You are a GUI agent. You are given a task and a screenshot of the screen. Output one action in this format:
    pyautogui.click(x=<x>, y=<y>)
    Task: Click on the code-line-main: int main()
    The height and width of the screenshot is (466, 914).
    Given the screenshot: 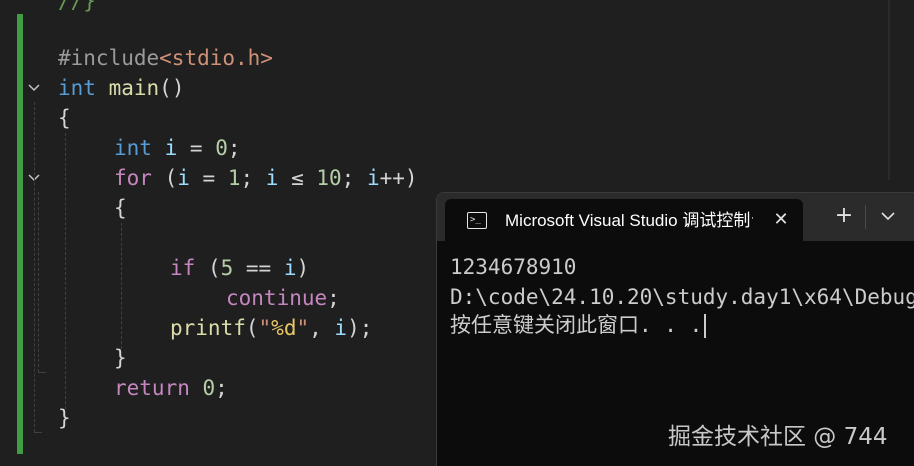 What is the action you would take?
    pyautogui.click(x=121, y=88)
    